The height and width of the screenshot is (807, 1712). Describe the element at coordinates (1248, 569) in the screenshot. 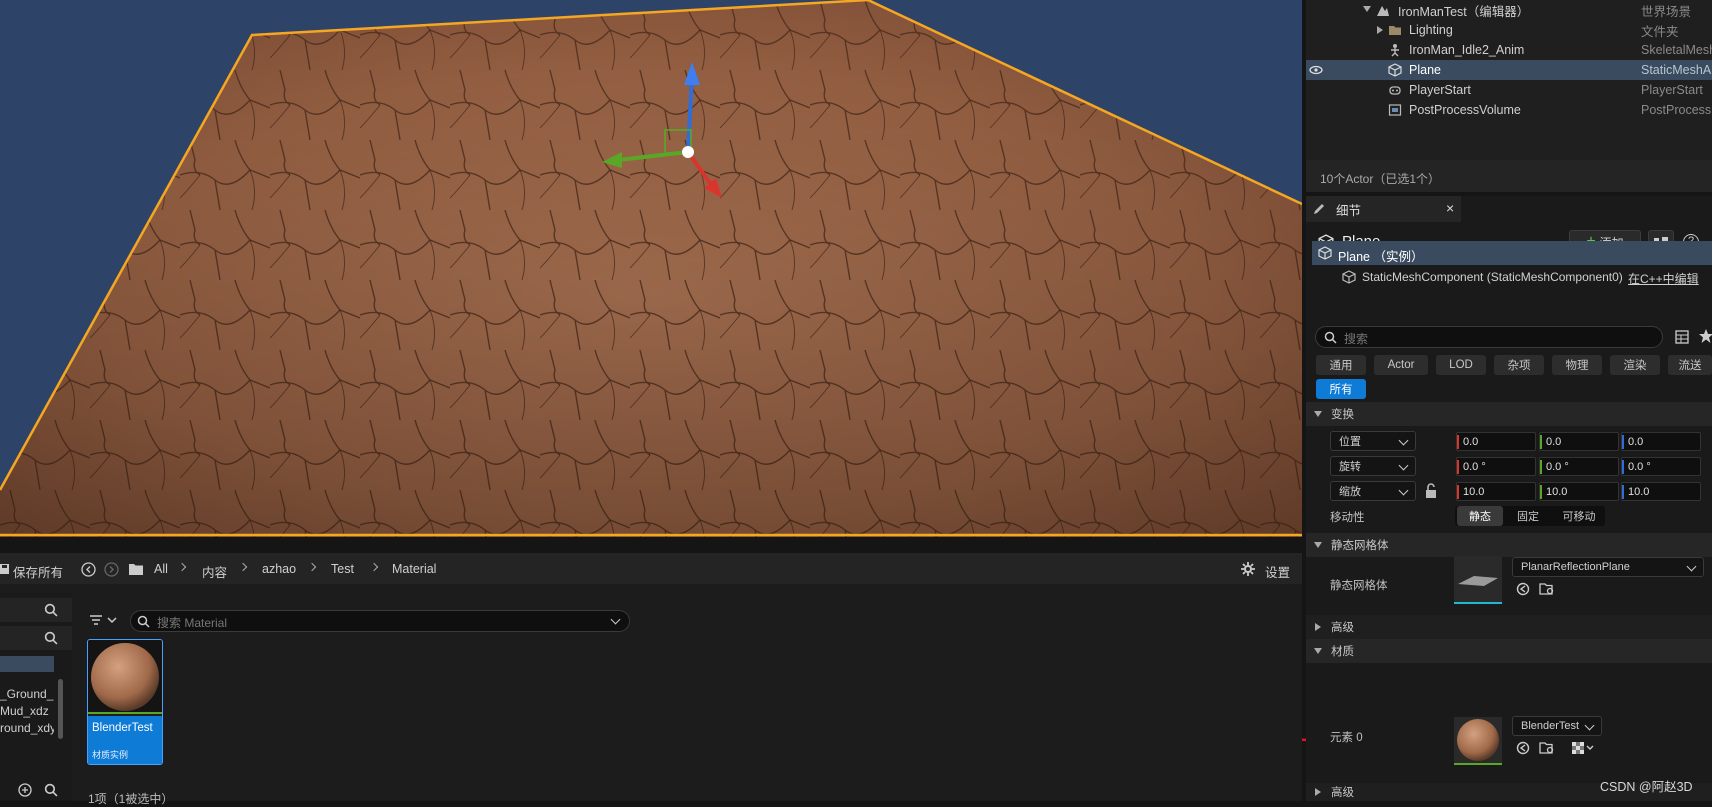

I see `gear-icon` at that location.